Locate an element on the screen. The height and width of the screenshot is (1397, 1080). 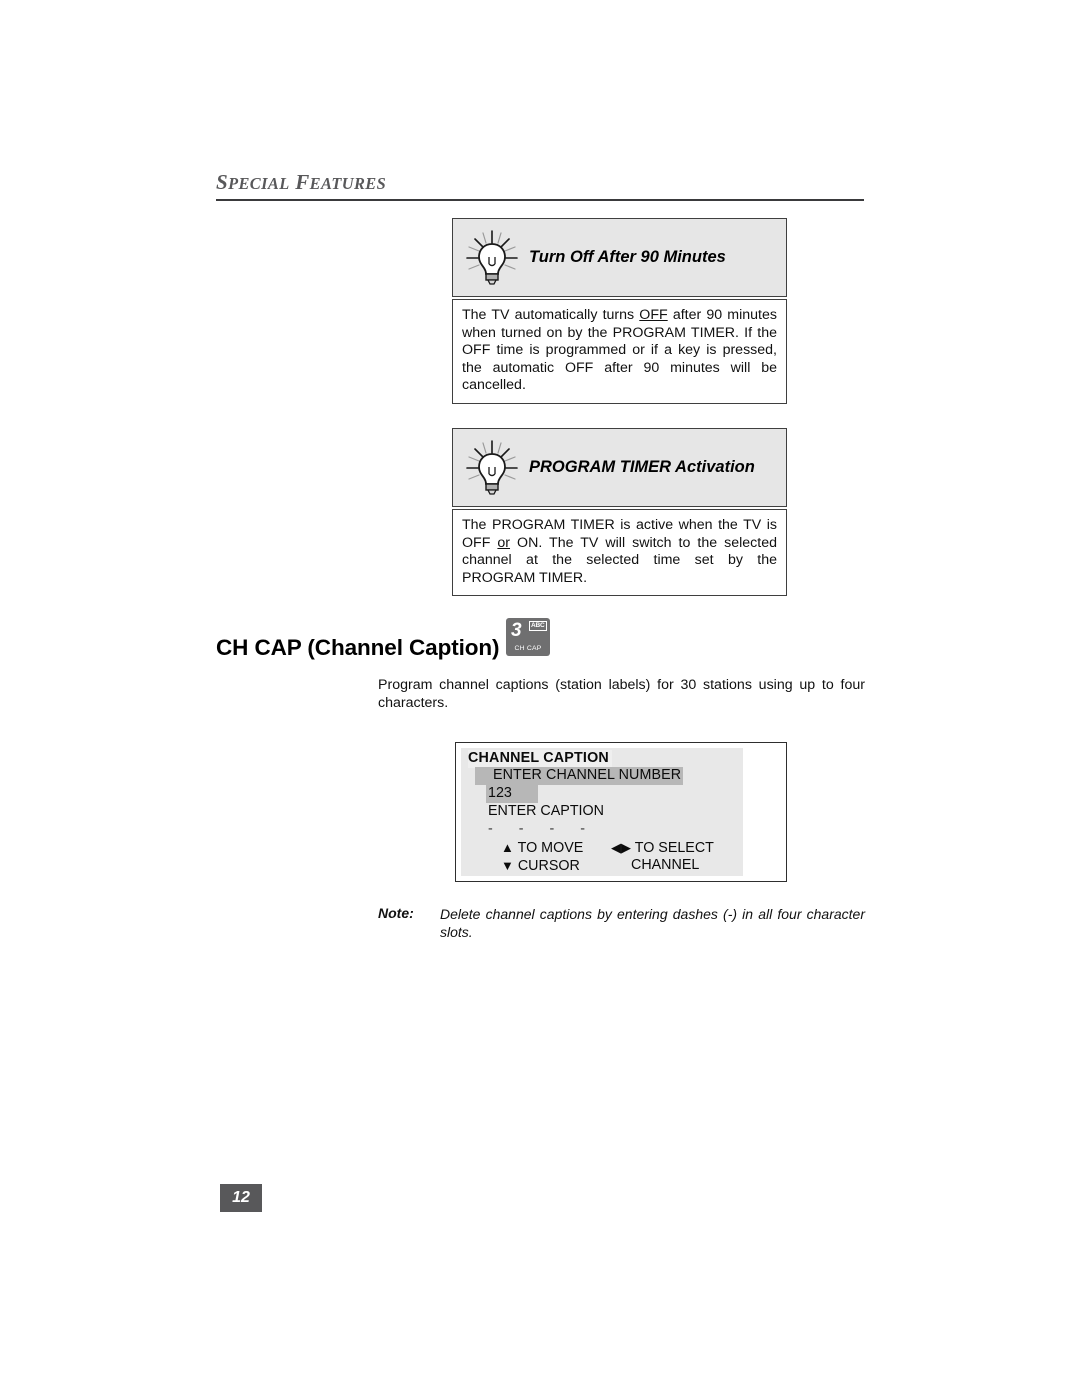
osd-legend-left-1: ▲ TO MOVE is located at coordinates (542, 848).